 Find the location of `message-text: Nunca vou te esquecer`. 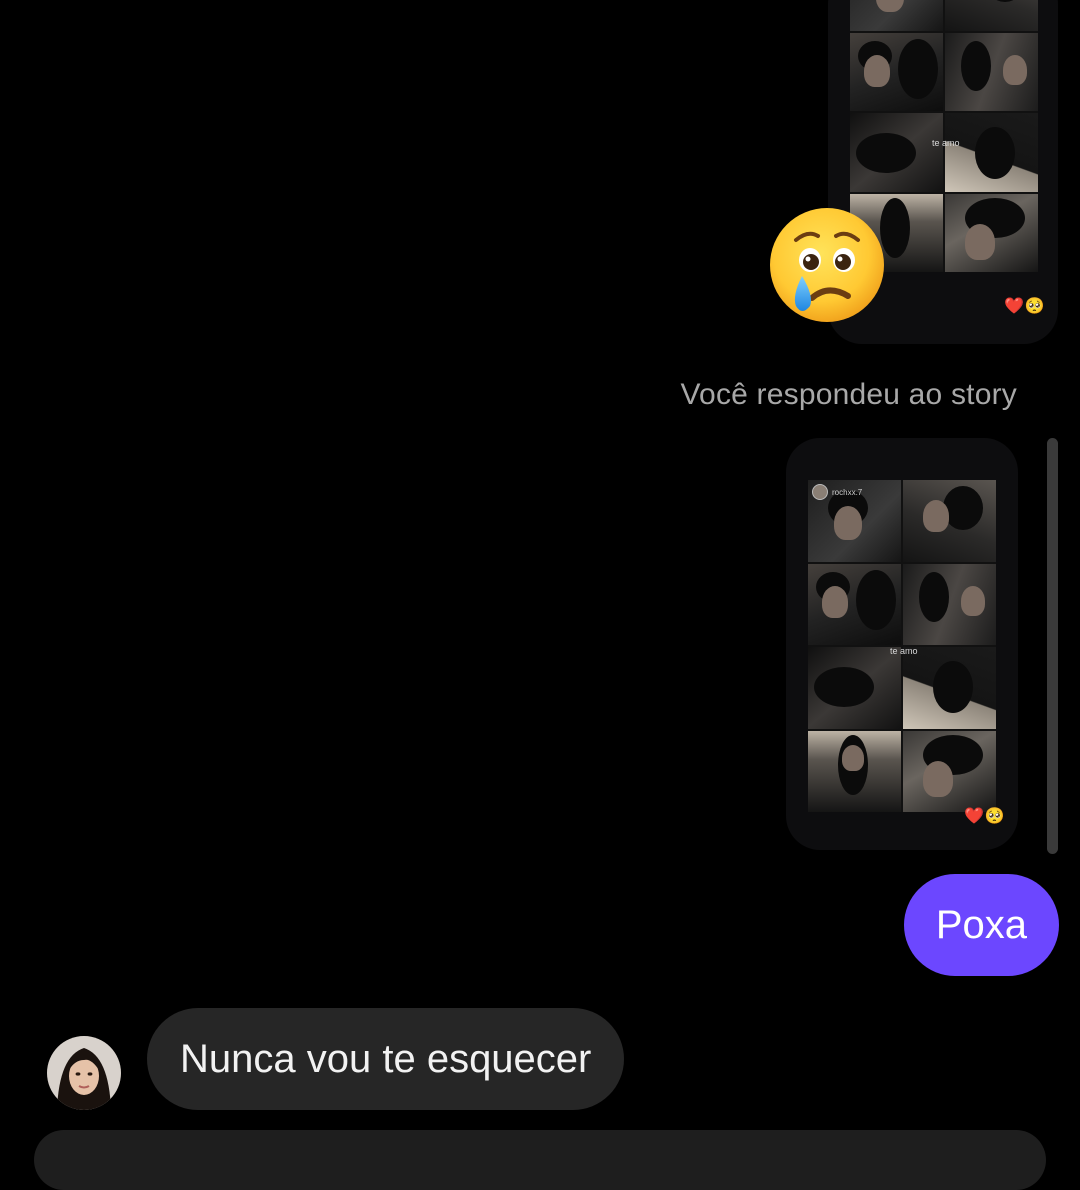

message-text: Nunca vou te esquecer is located at coordinates (386, 1058).